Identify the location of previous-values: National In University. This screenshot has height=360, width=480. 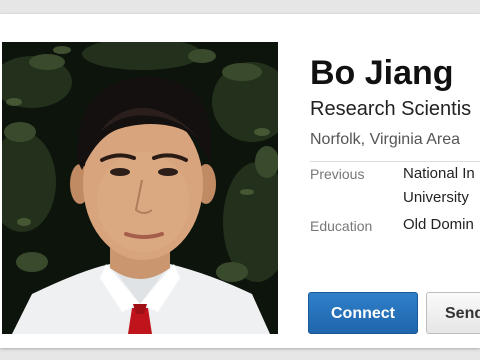
(439, 186).